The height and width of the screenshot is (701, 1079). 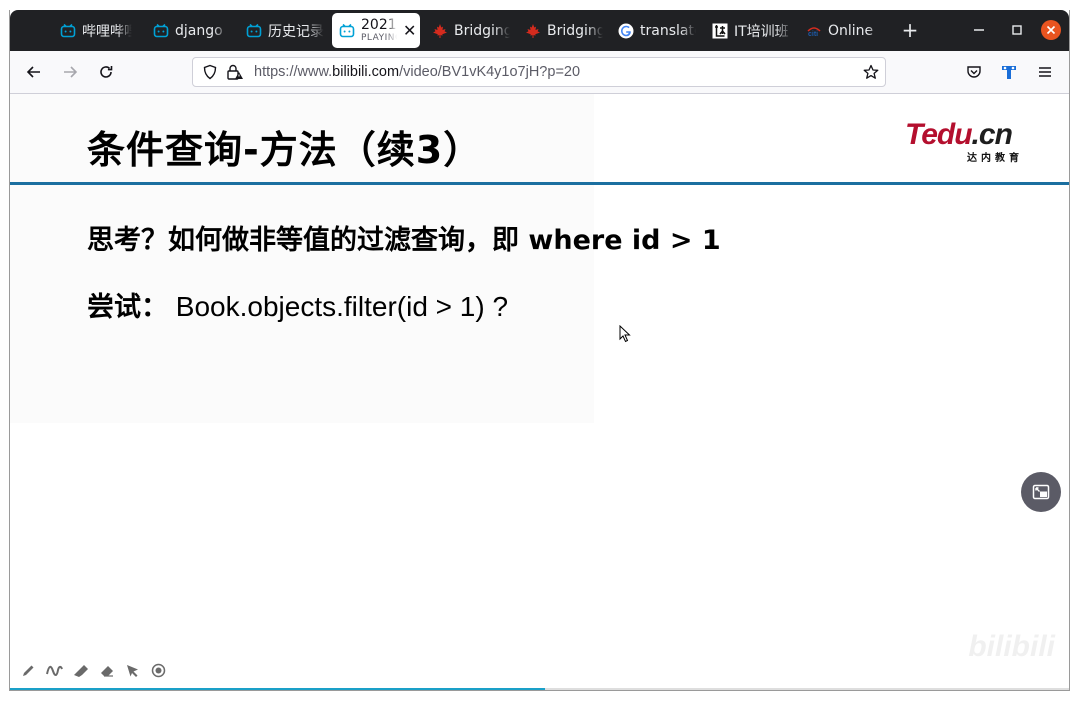 What do you see at coordinates (210, 72) in the screenshot?
I see `tracking-shield-icon` at bounding box center [210, 72].